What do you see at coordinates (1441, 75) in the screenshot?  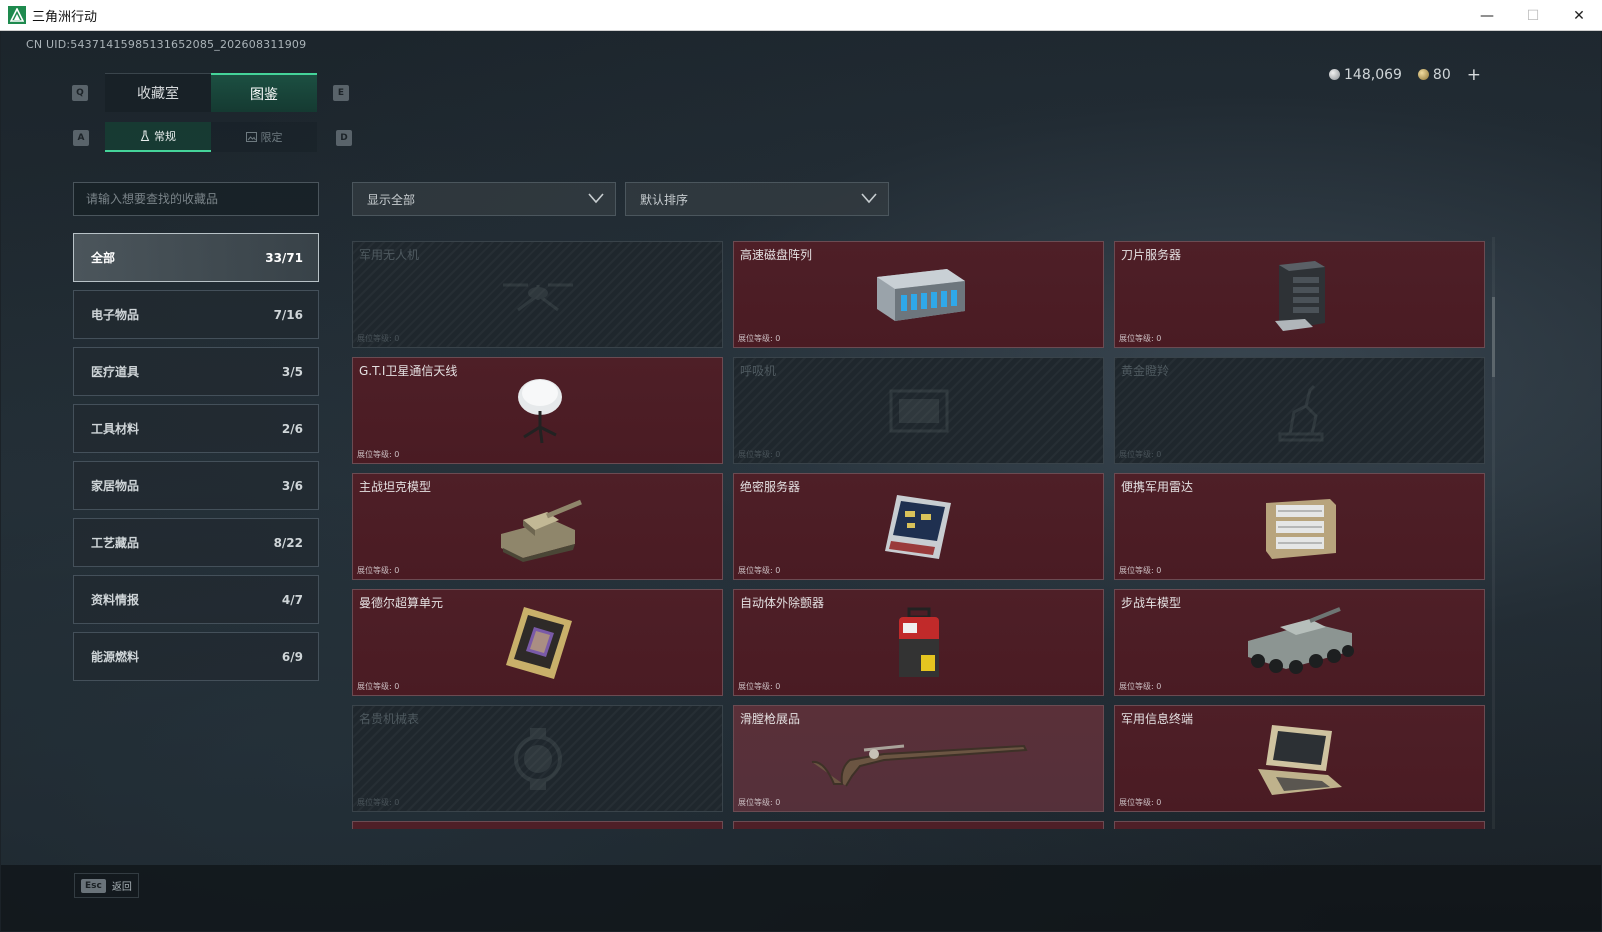 I see `gold-amount: 80` at bounding box center [1441, 75].